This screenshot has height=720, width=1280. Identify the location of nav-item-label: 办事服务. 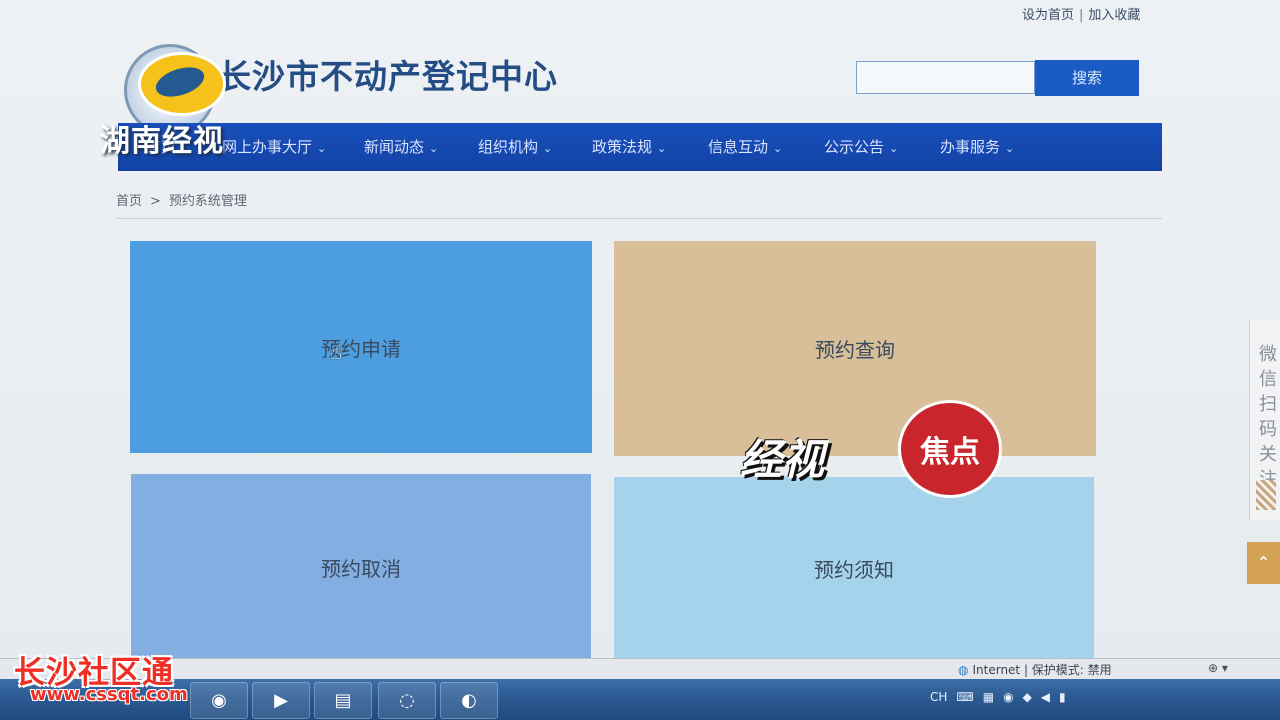
(970, 147).